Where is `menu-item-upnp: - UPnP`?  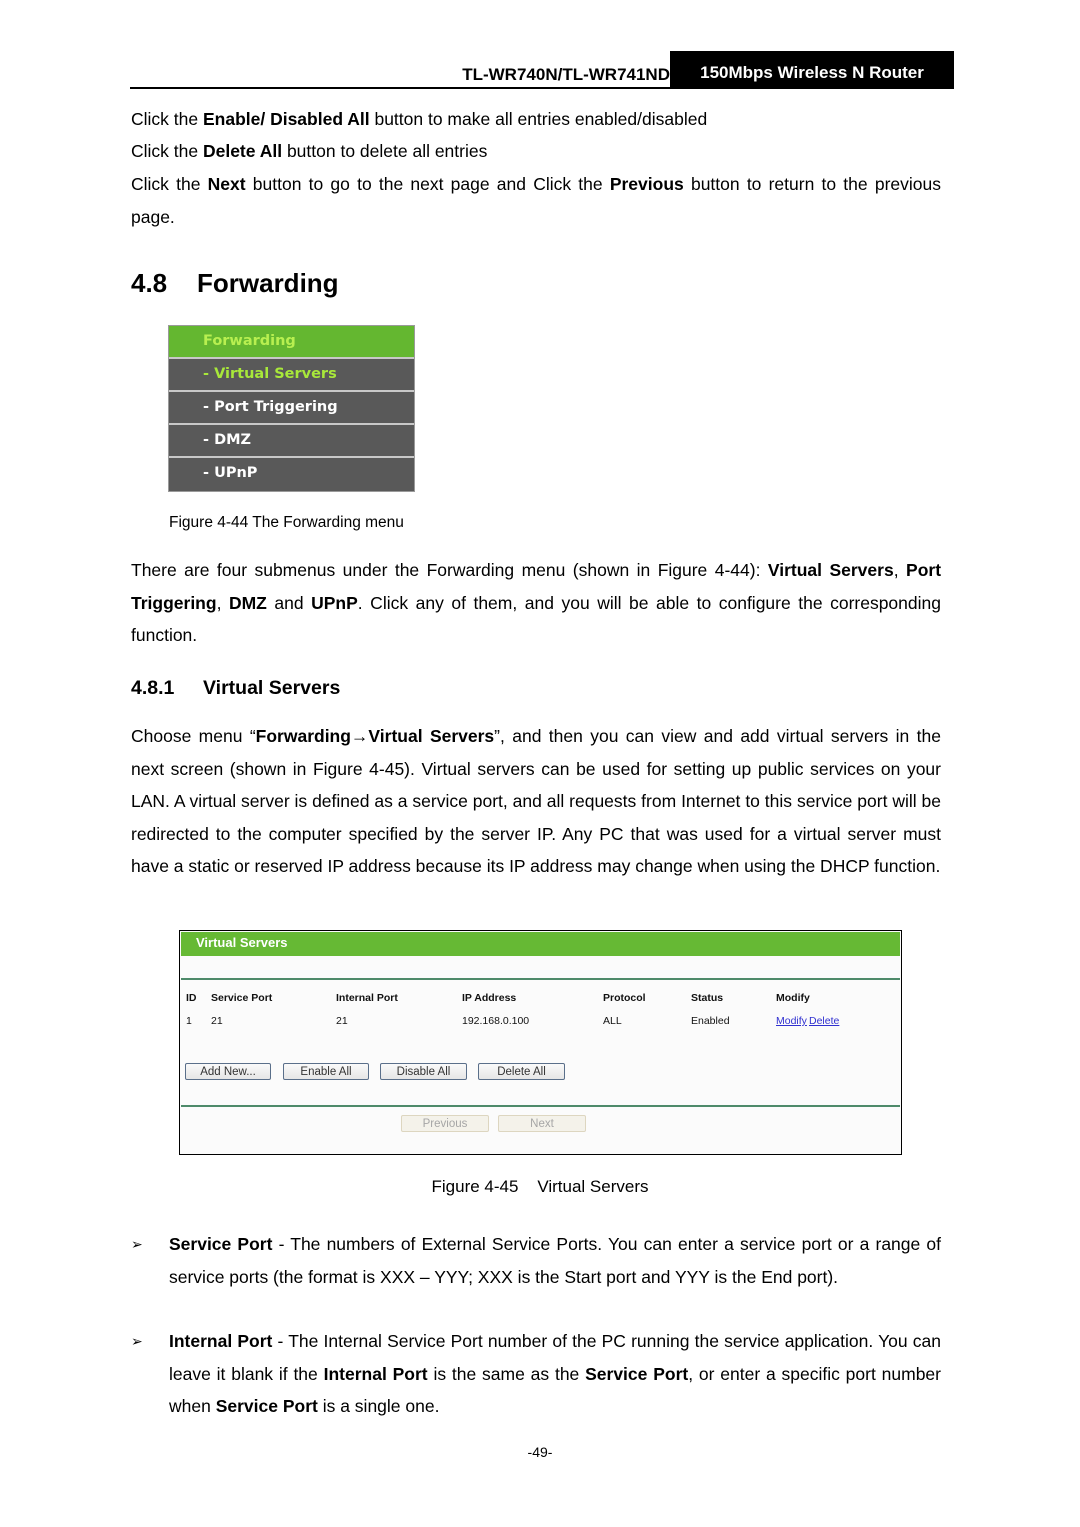 menu-item-upnp: - UPnP is located at coordinates (291, 474).